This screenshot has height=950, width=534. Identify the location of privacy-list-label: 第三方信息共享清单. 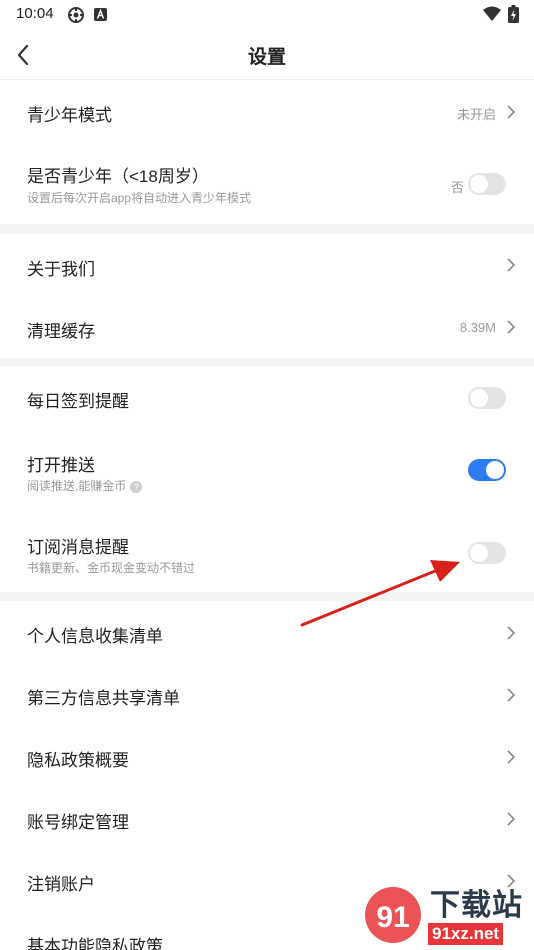
(103, 698).